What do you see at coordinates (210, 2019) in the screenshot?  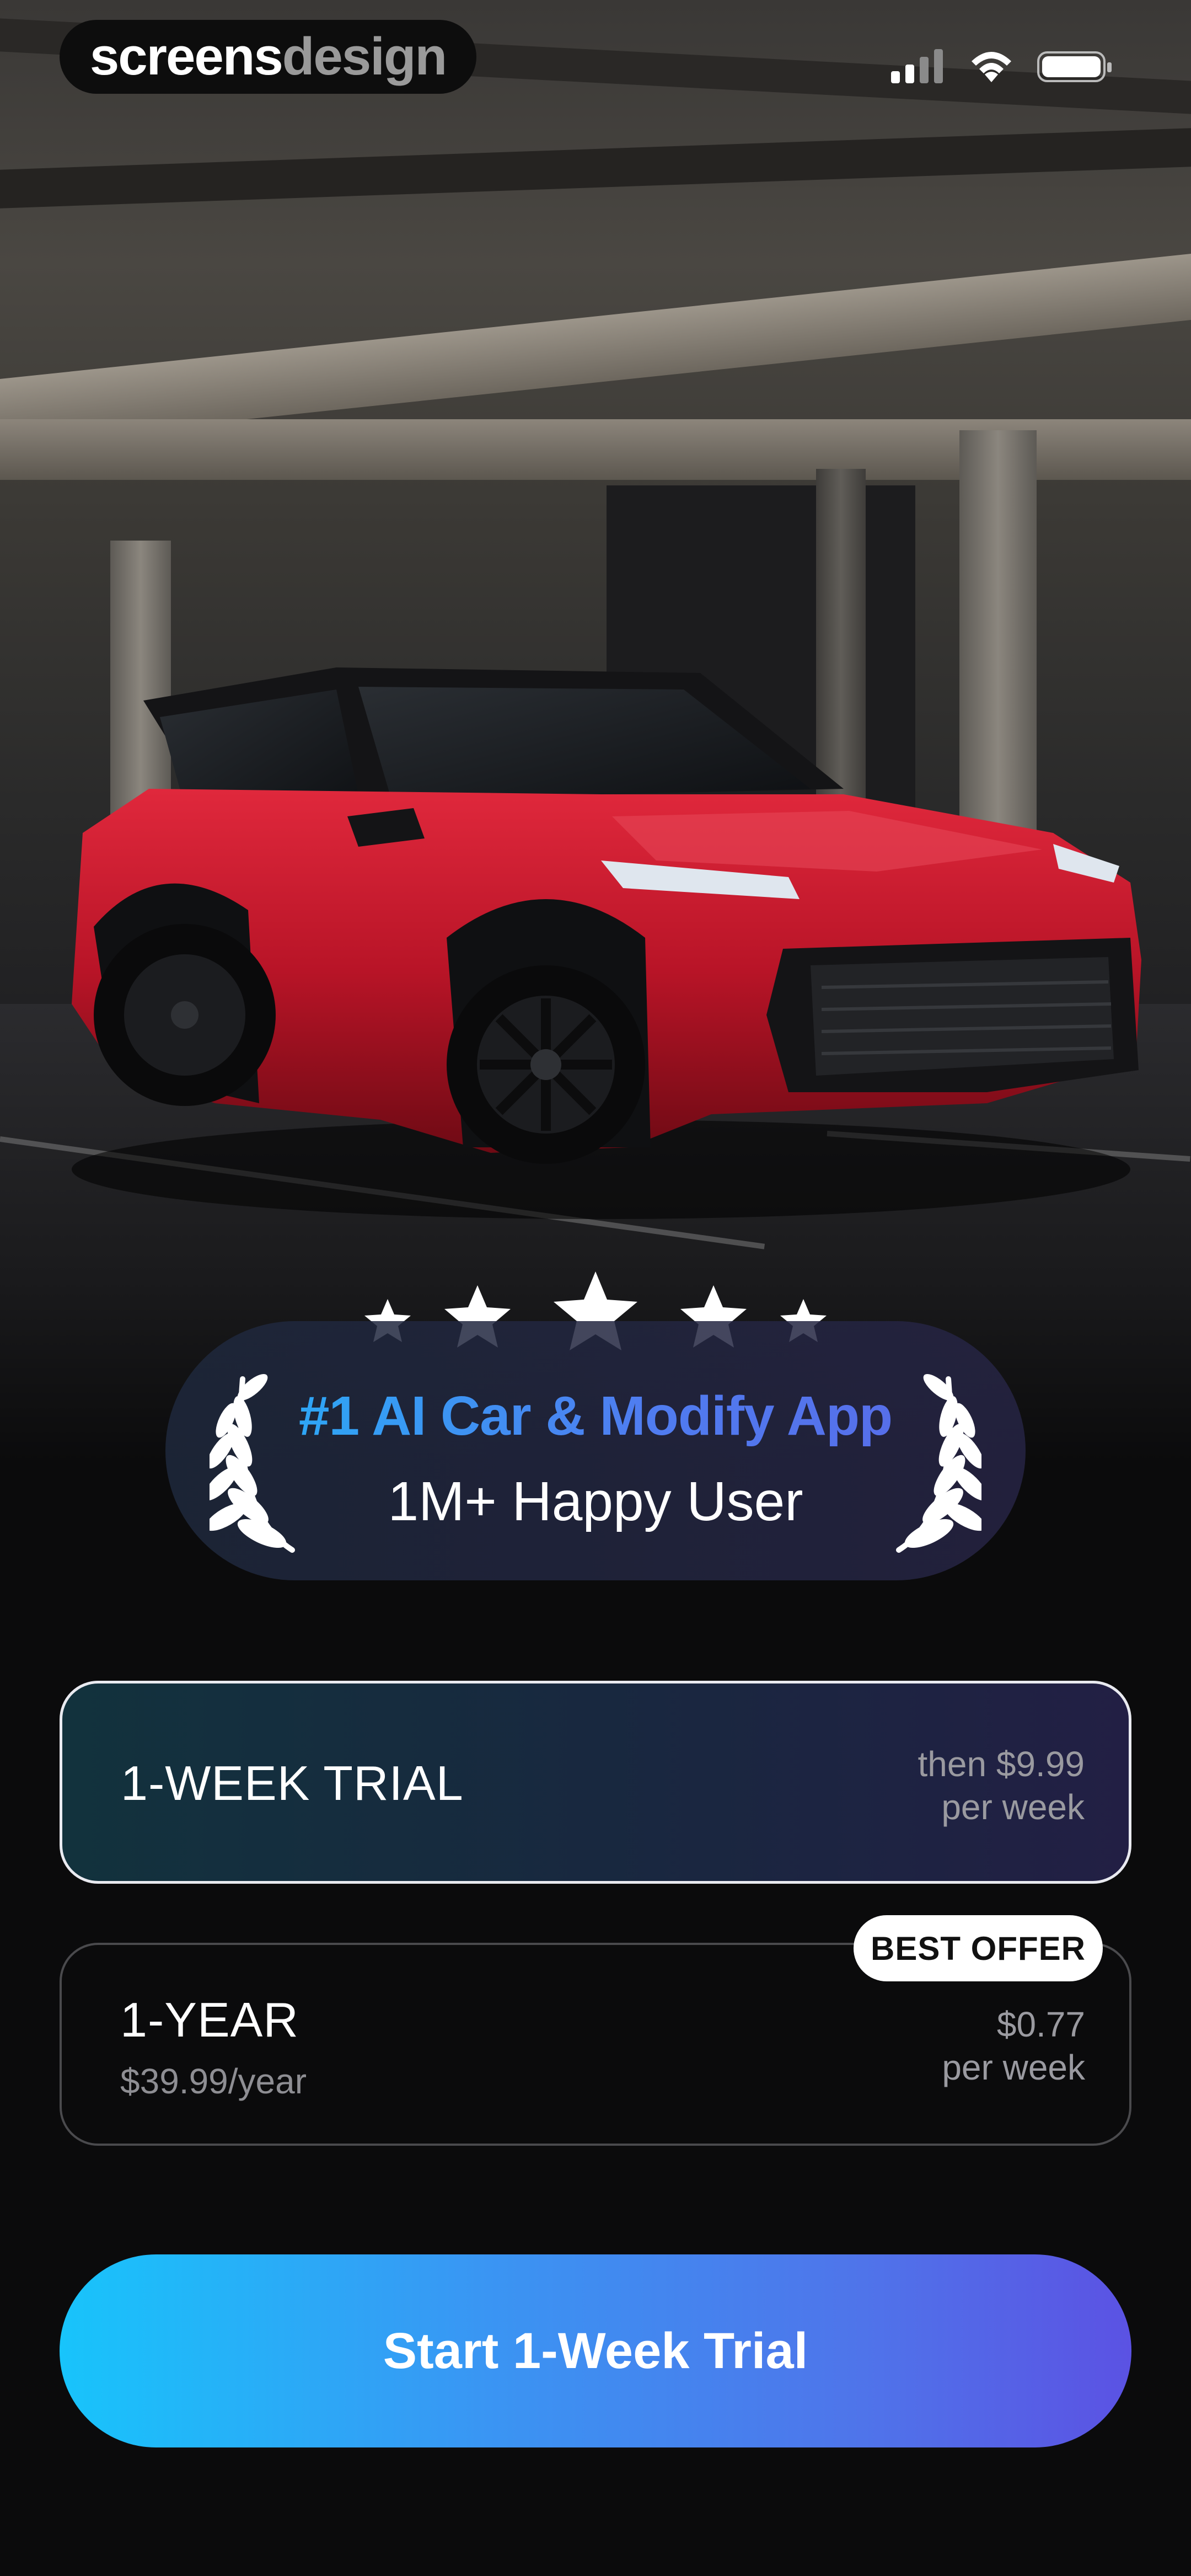 I see `plan-name: 1-YEAR` at bounding box center [210, 2019].